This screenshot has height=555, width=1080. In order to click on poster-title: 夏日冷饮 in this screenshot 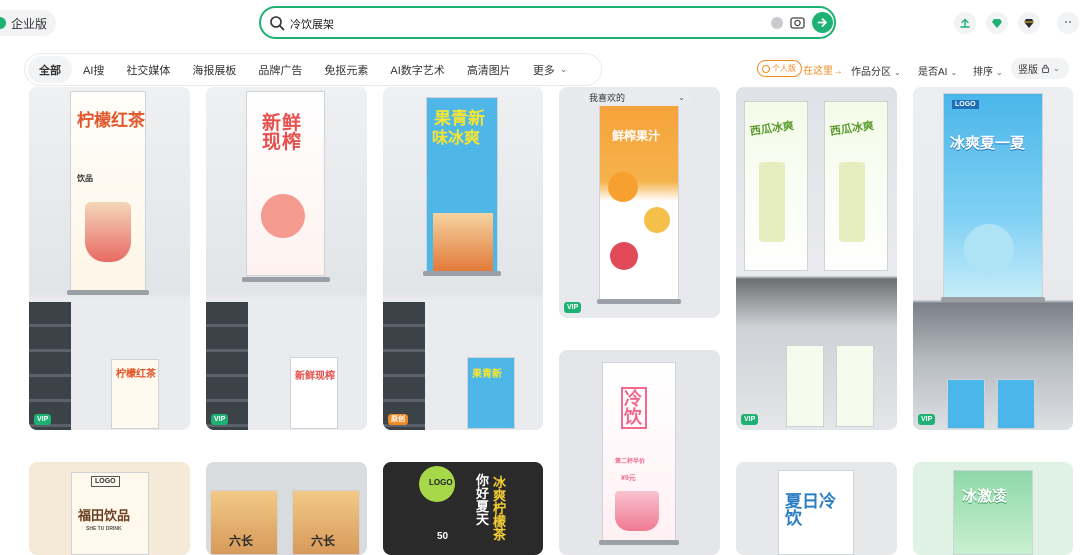, I will do `click(810, 510)`.